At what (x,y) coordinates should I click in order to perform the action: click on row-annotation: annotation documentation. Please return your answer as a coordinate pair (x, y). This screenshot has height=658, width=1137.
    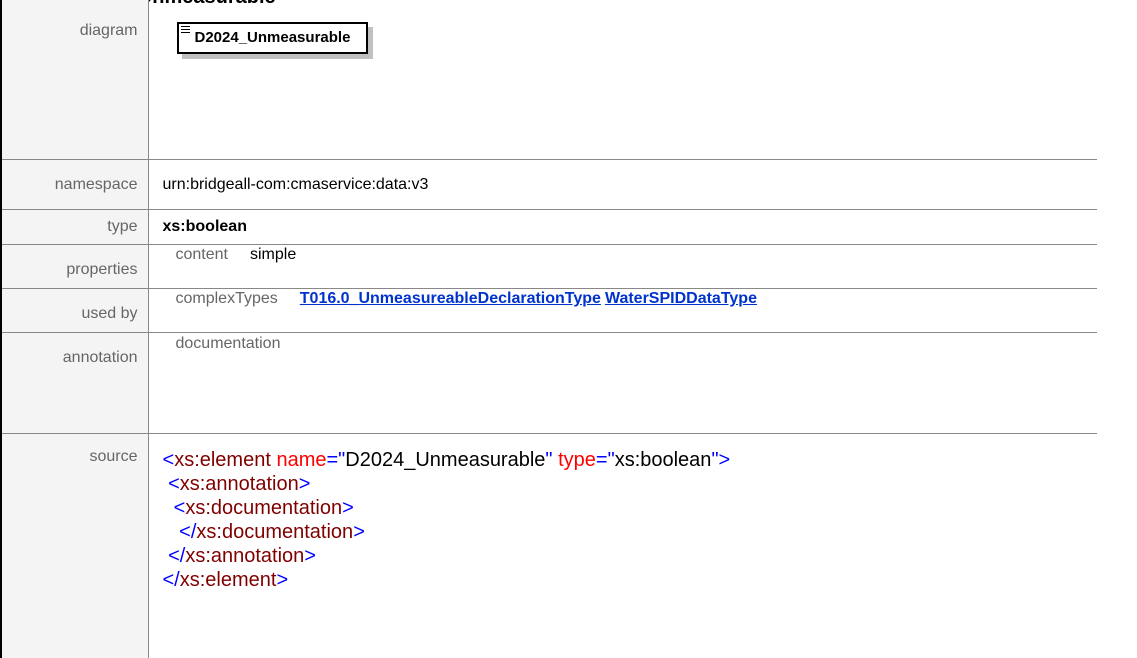
    Looking at the image, I should click on (549, 383).